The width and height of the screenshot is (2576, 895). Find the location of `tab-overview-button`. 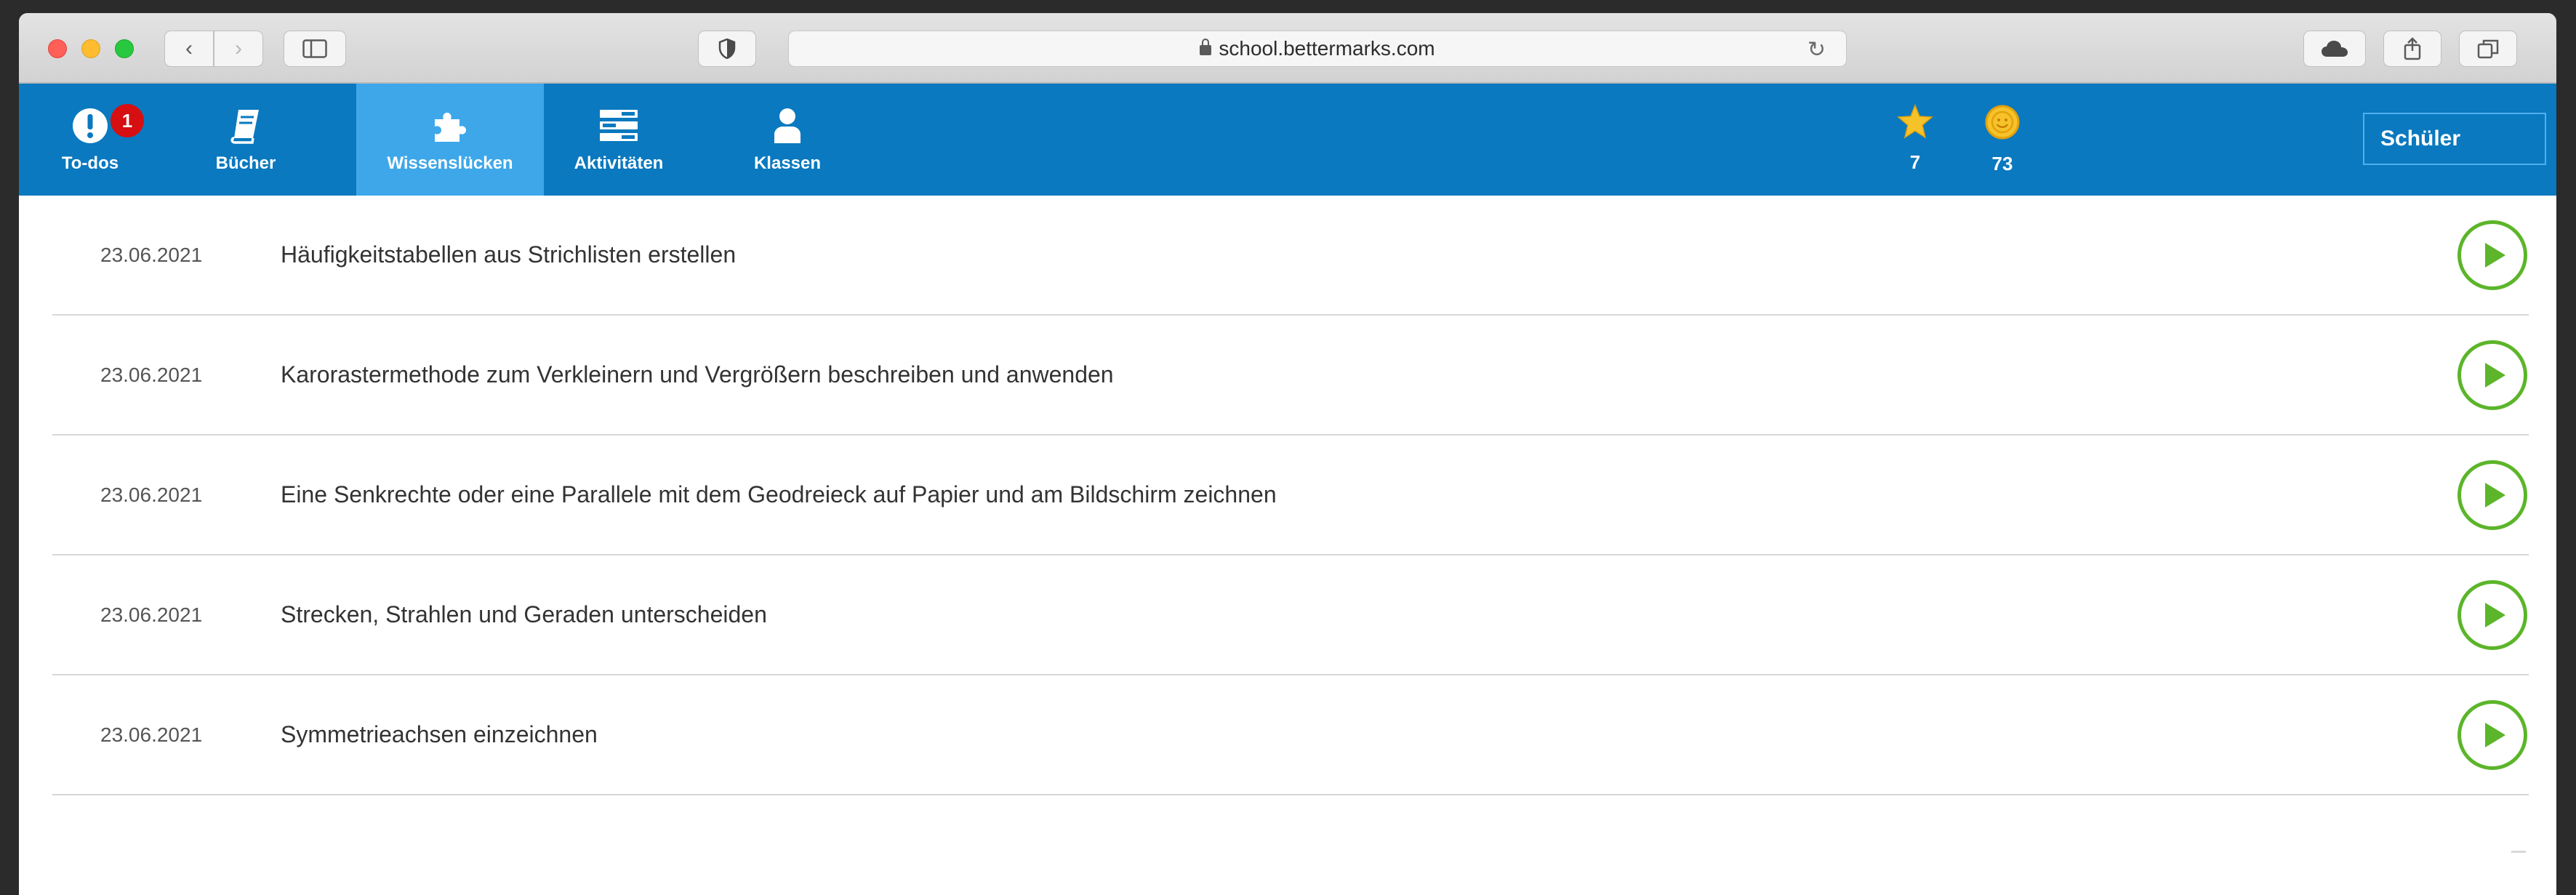

tab-overview-button is located at coordinates (2488, 49).